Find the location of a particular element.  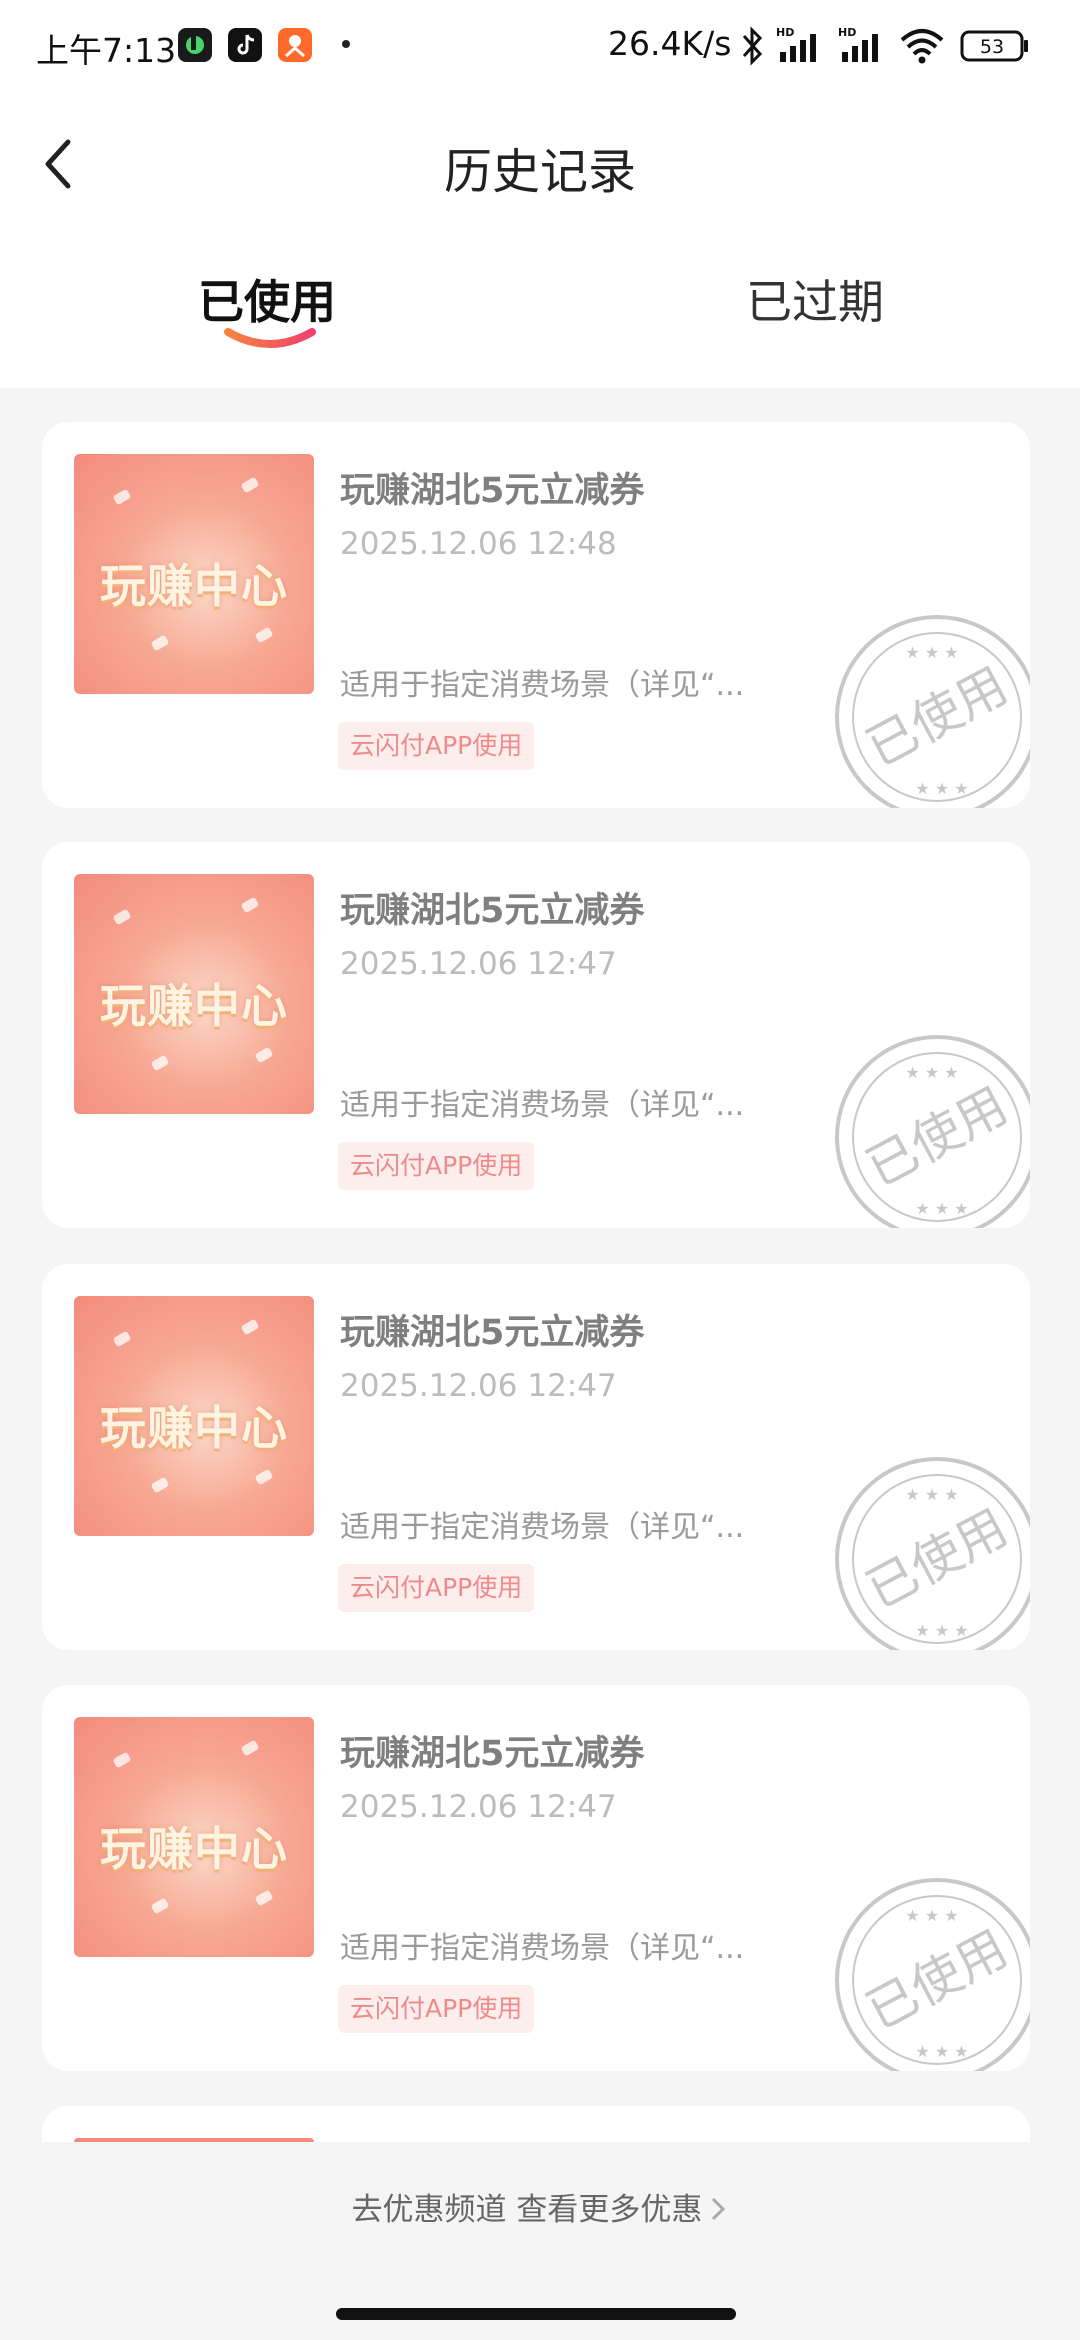

status-bar: 上午7:13 26.4K/s HD HD 53 is located at coordinates (540, 45).